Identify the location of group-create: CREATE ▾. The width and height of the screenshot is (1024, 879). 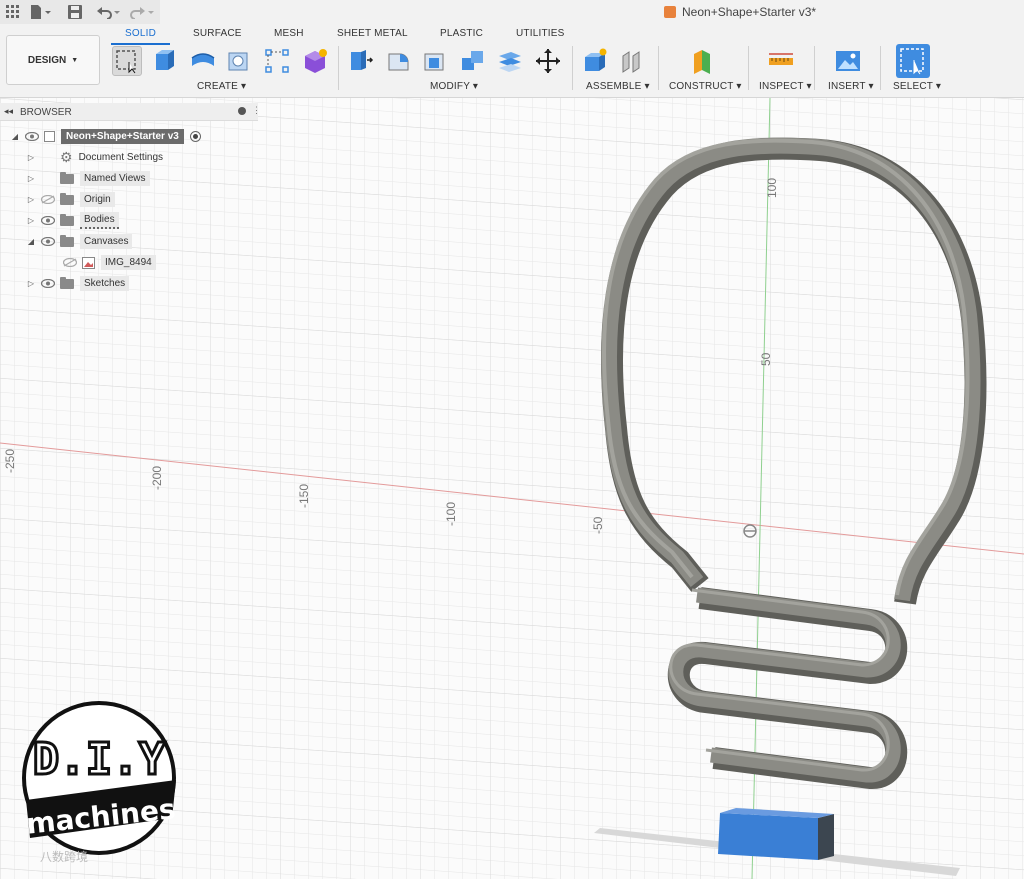
(221, 86).